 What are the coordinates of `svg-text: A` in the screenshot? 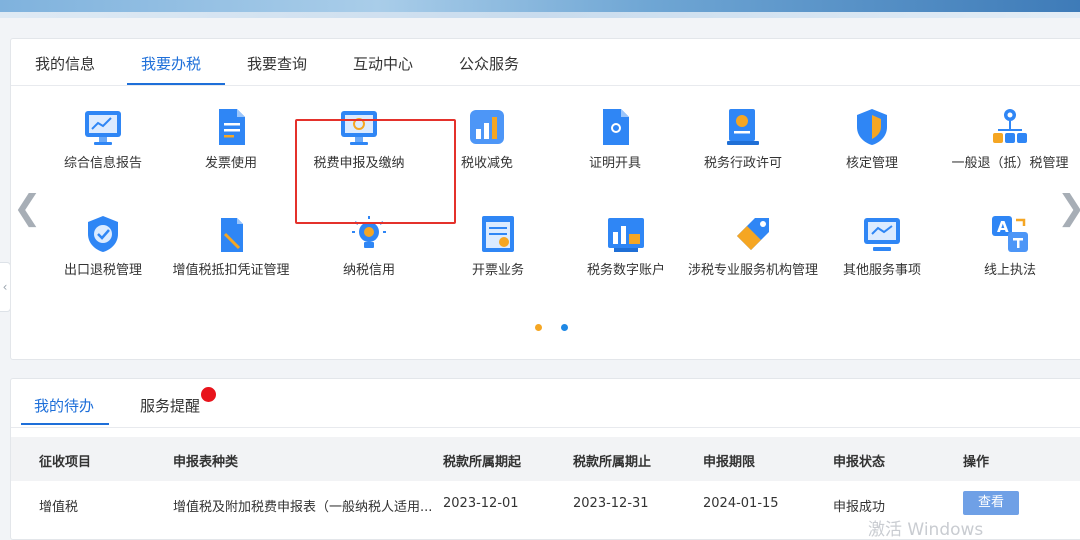 It's located at (1003, 227).